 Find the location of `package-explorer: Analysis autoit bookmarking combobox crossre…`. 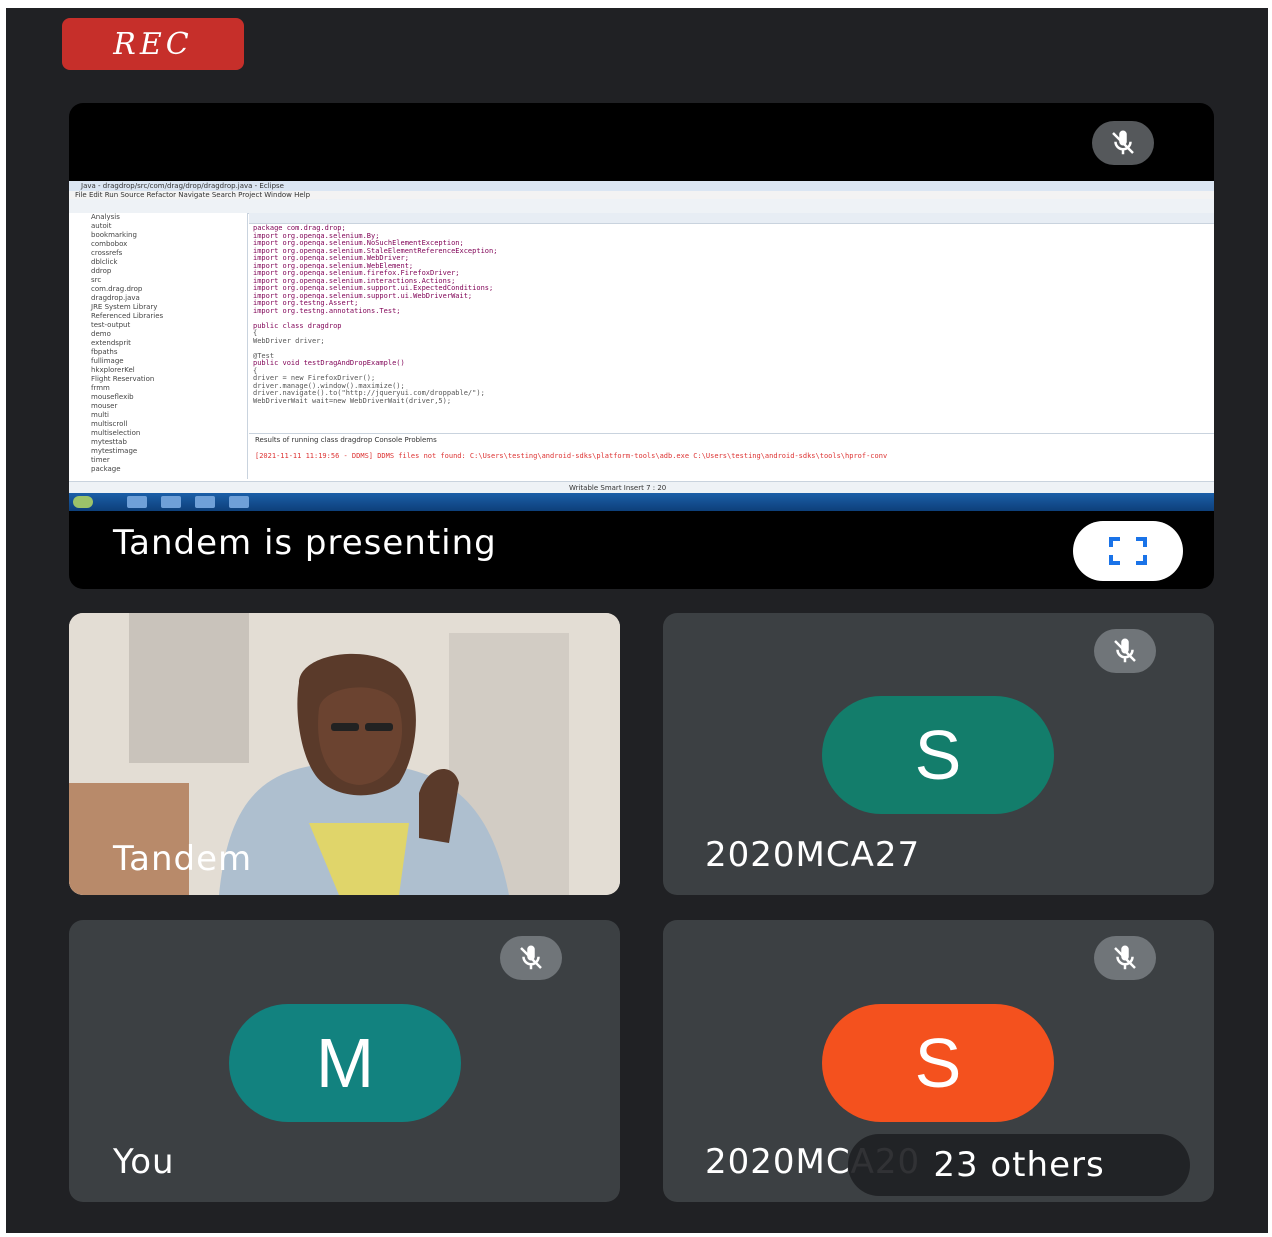

package-explorer: Analysis autoit bookmarking combobox crossre… is located at coordinates (158, 346).